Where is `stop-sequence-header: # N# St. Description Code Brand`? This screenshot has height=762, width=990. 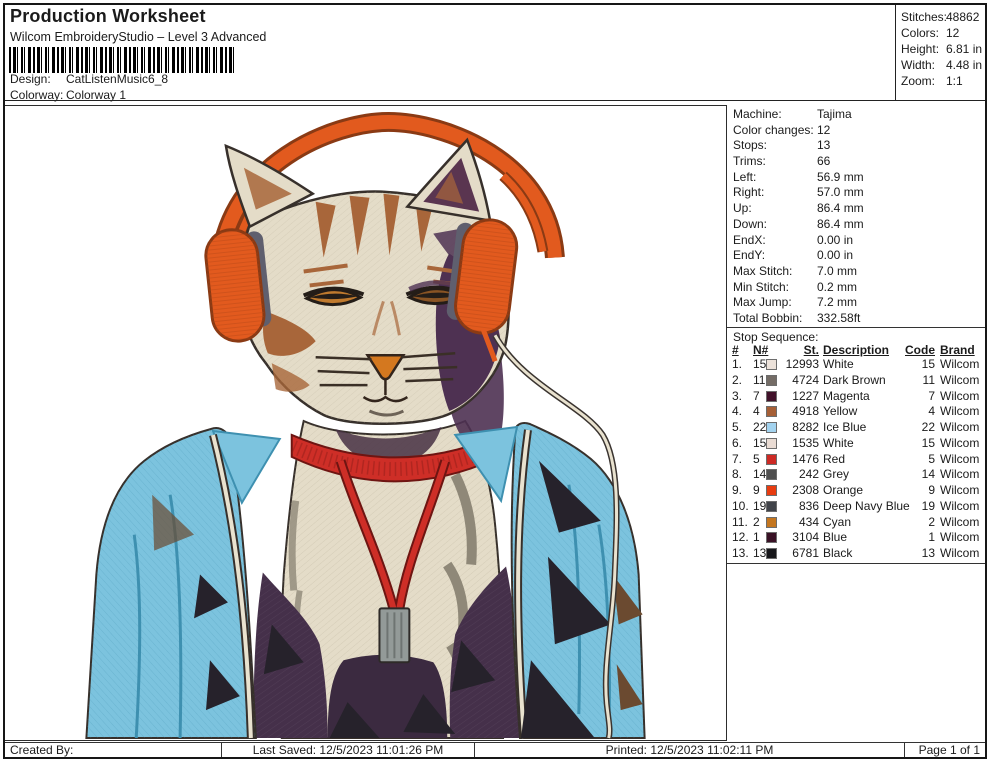
stop-sequence-header: # N# St. Description Code Brand is located at coordinates (857, 350).